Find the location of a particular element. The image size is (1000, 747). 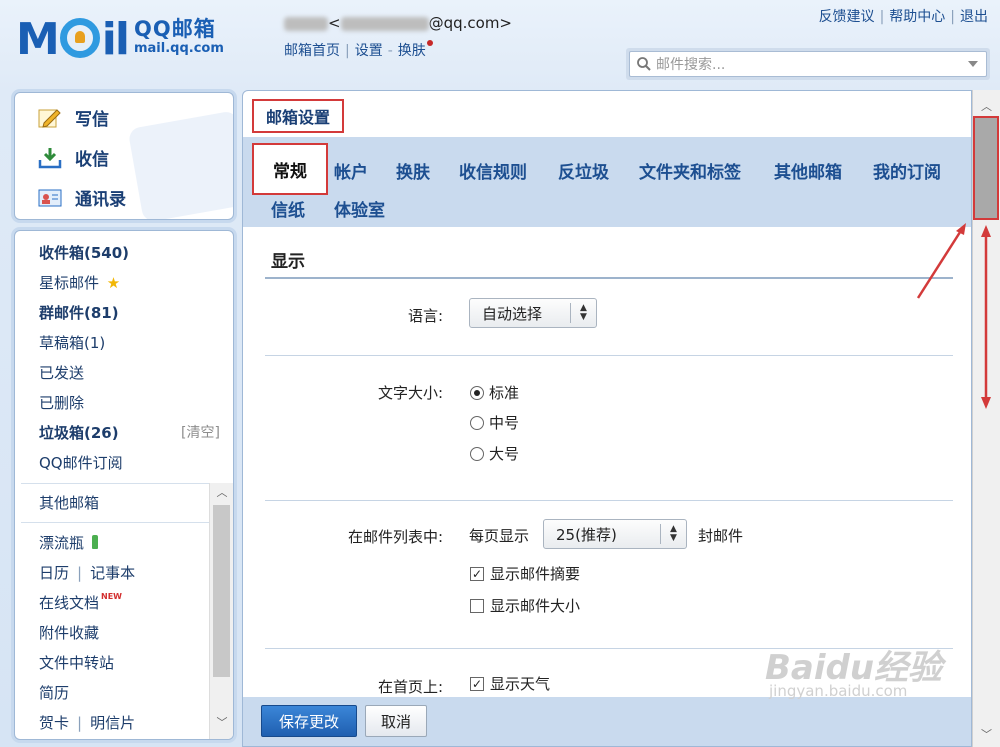

font-size-label: 文字大小: is located at coordinates (410, 393).